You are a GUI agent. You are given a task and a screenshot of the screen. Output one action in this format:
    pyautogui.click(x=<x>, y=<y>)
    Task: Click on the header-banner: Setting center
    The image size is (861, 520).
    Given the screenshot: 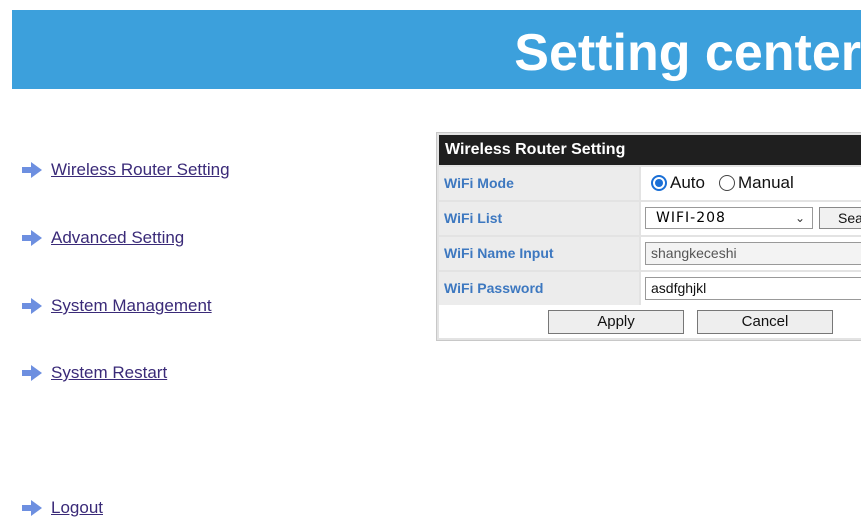 What is the action you would take?
    pyautogui.click(x=436, y=49)
    